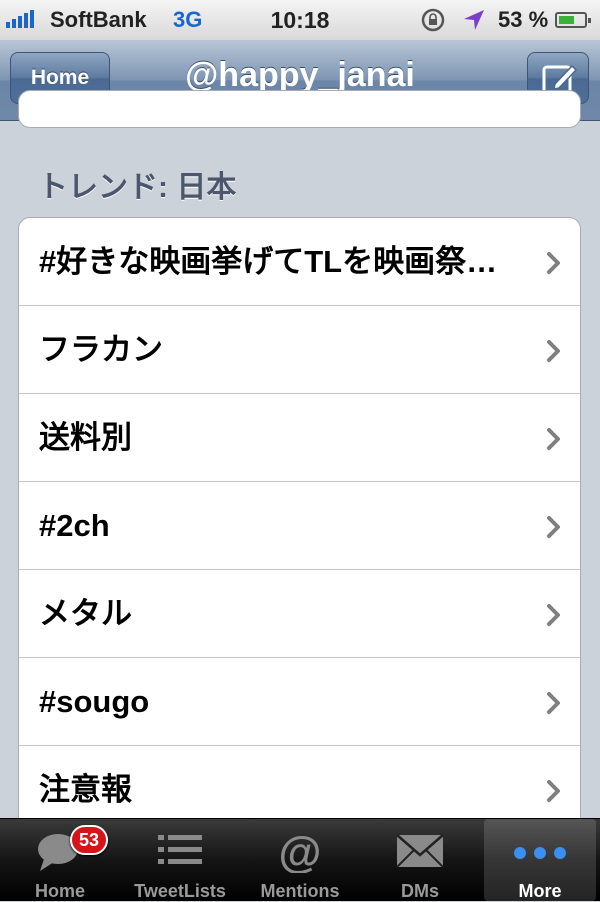 The height and width of the screenshot is (902, 600). Describe the element at coordinates (299, 109) in the screenshot. I see `previous-section-group` at that location.